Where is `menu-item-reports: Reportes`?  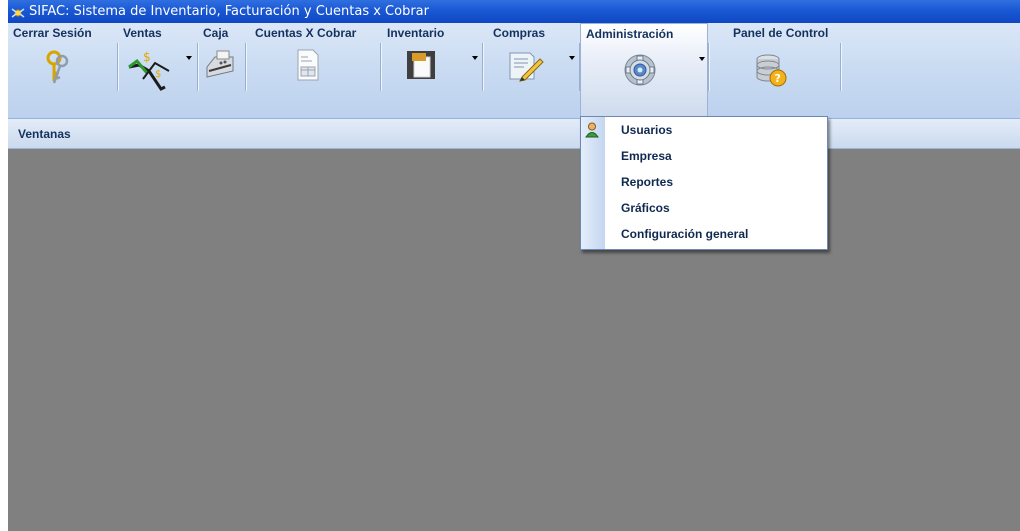
menu-item-reports: Reportes is located at coordinates (715, 182).